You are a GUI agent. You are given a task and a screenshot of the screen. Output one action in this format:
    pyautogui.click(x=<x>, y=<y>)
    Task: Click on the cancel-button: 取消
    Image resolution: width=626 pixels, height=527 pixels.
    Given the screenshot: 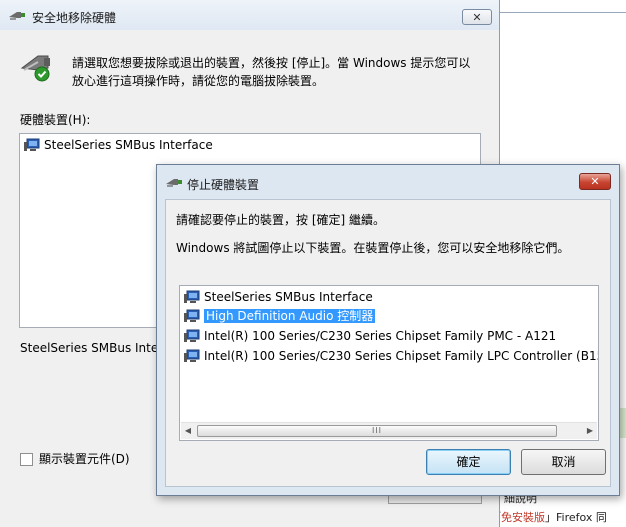 What is the action you would take?
    pyautogui.click(x=563, y=462)
    